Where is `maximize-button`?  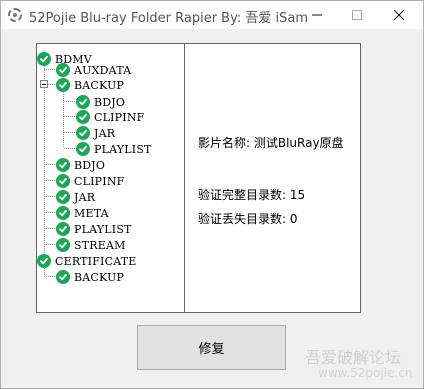
maximize-button is located at coordinates (357, 15).